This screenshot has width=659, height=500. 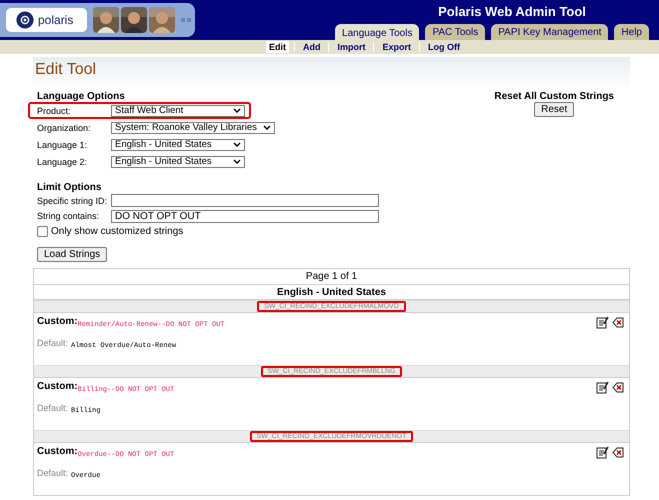 What do you see at coordinates (72, 254) in the screenshot?
I see `load-strings-button: Load Strings` at bounding box center [72, 254].